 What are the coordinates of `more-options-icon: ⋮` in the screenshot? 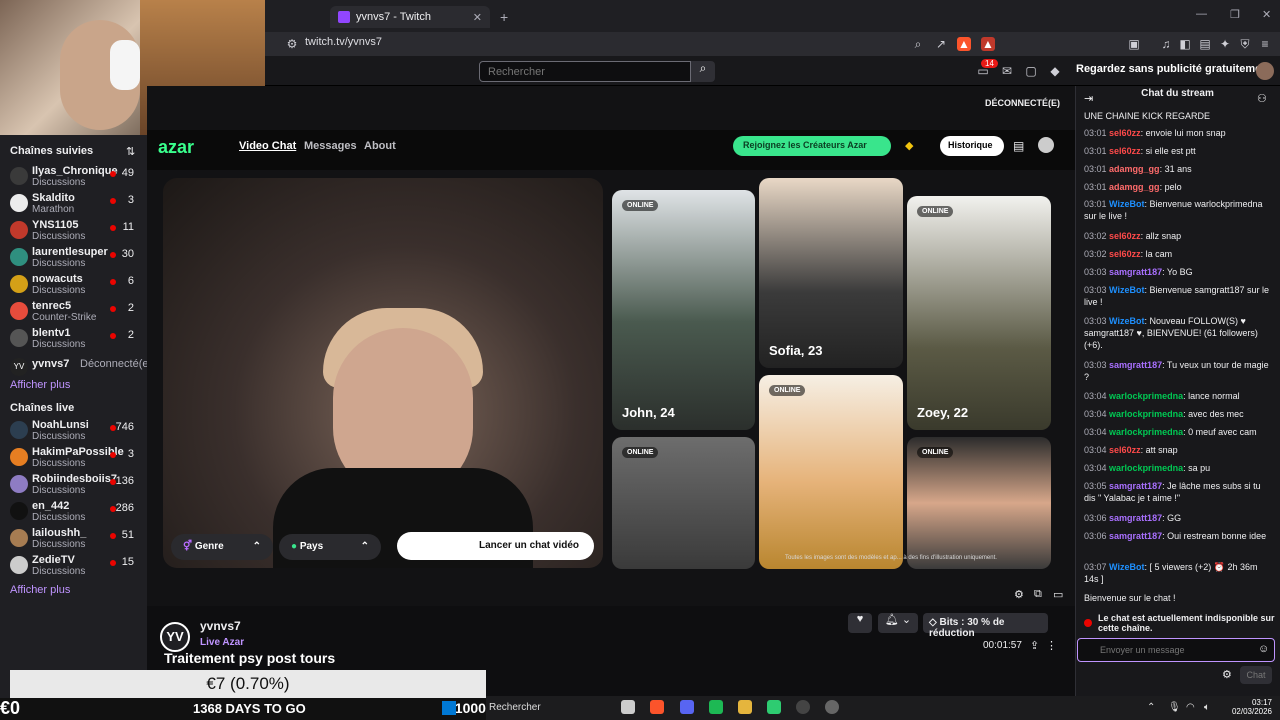 It's located at (1051, 645).